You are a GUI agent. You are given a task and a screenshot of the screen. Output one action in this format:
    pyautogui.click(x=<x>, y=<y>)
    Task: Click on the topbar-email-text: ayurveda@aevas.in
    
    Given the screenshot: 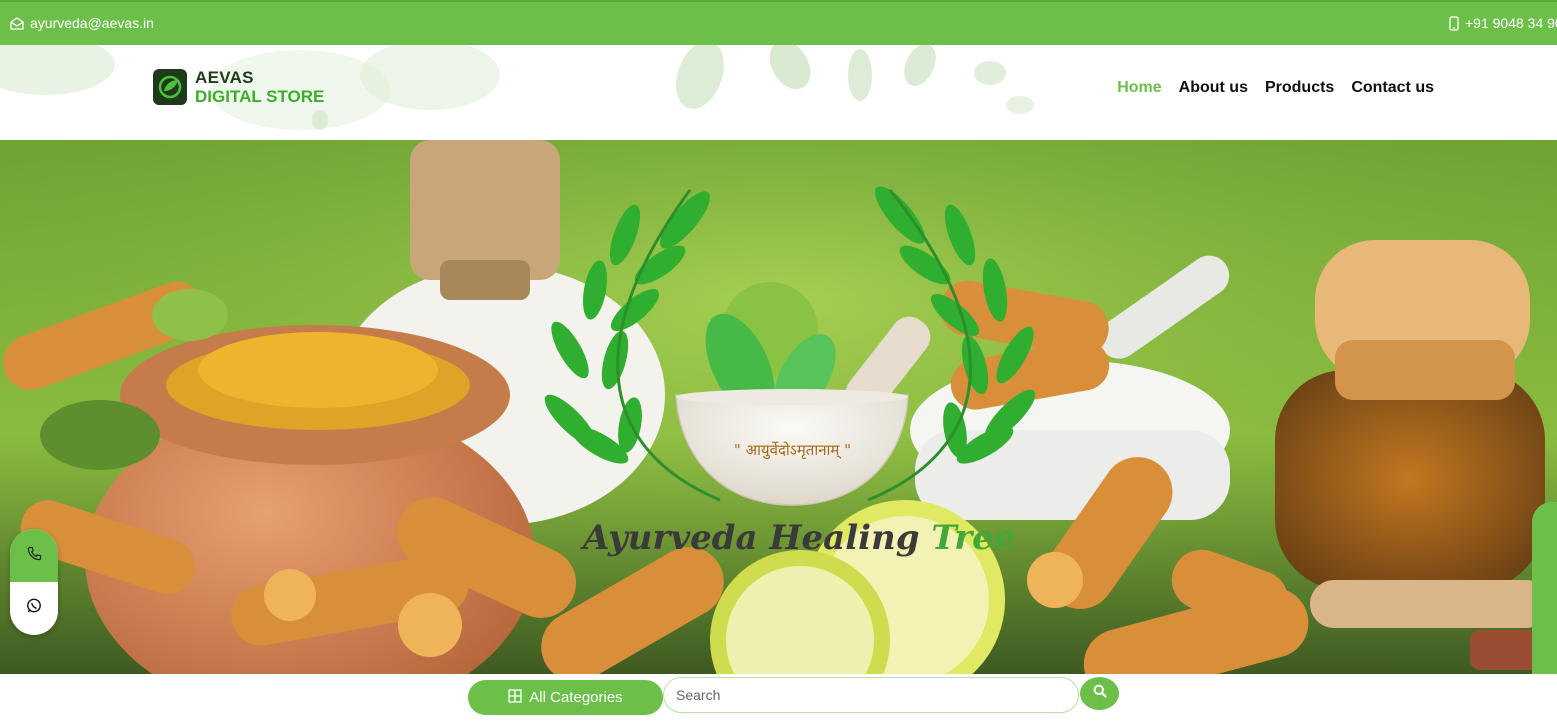 What is the action you would take?
    pyautogui.click(x=92, y=23)
    